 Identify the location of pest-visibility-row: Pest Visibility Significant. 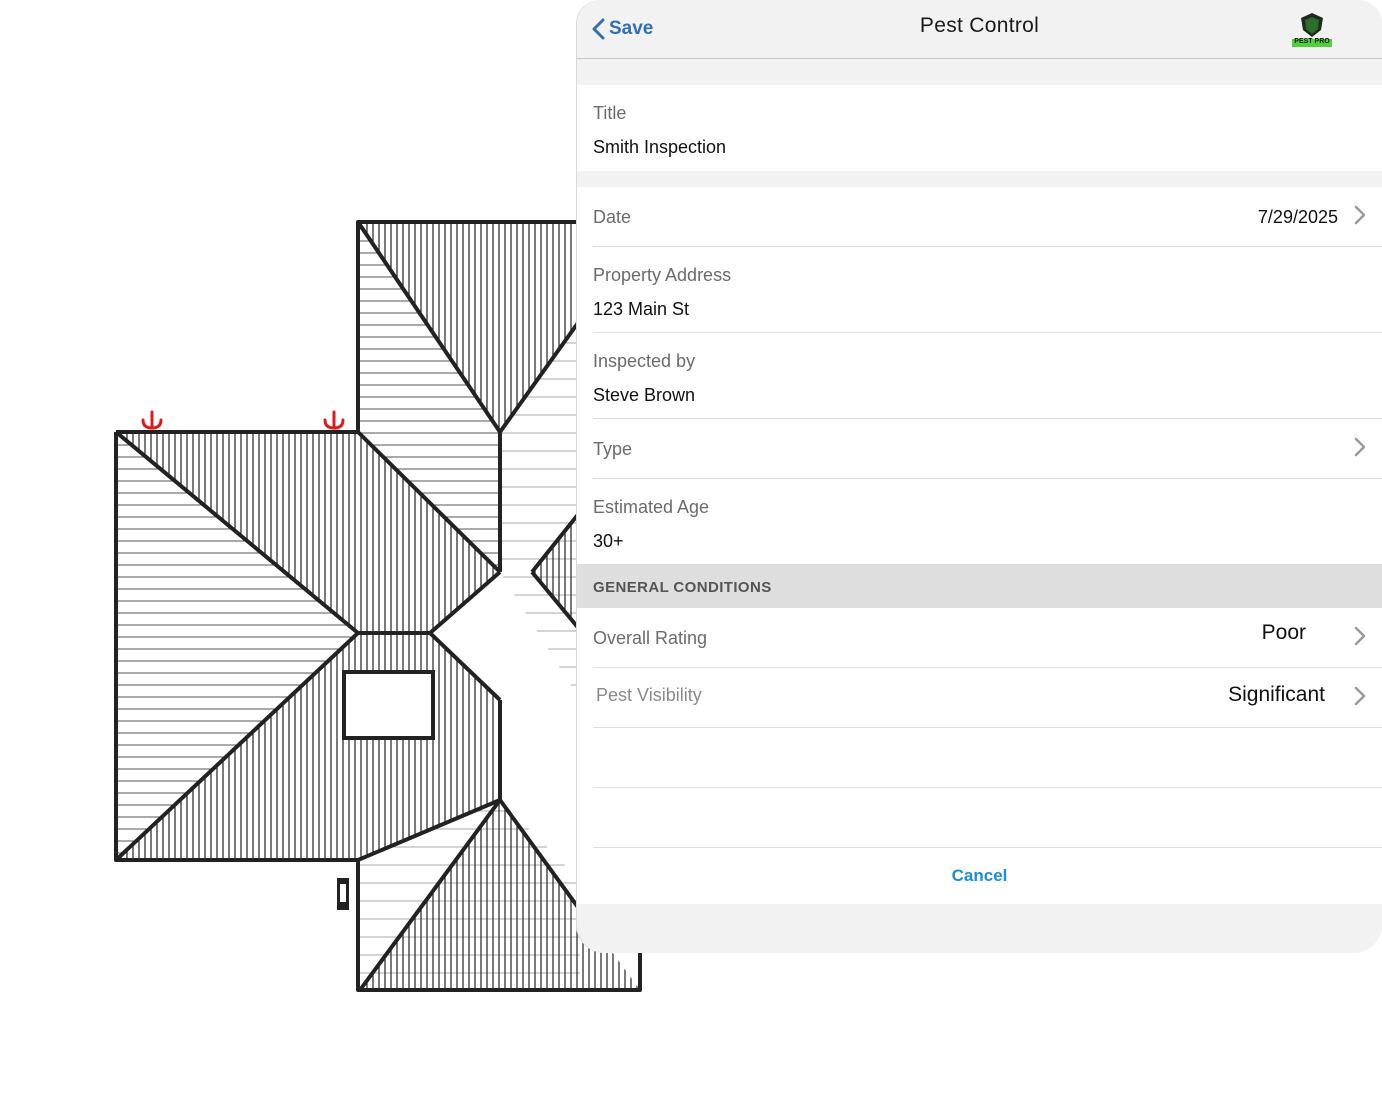
(987, 698).